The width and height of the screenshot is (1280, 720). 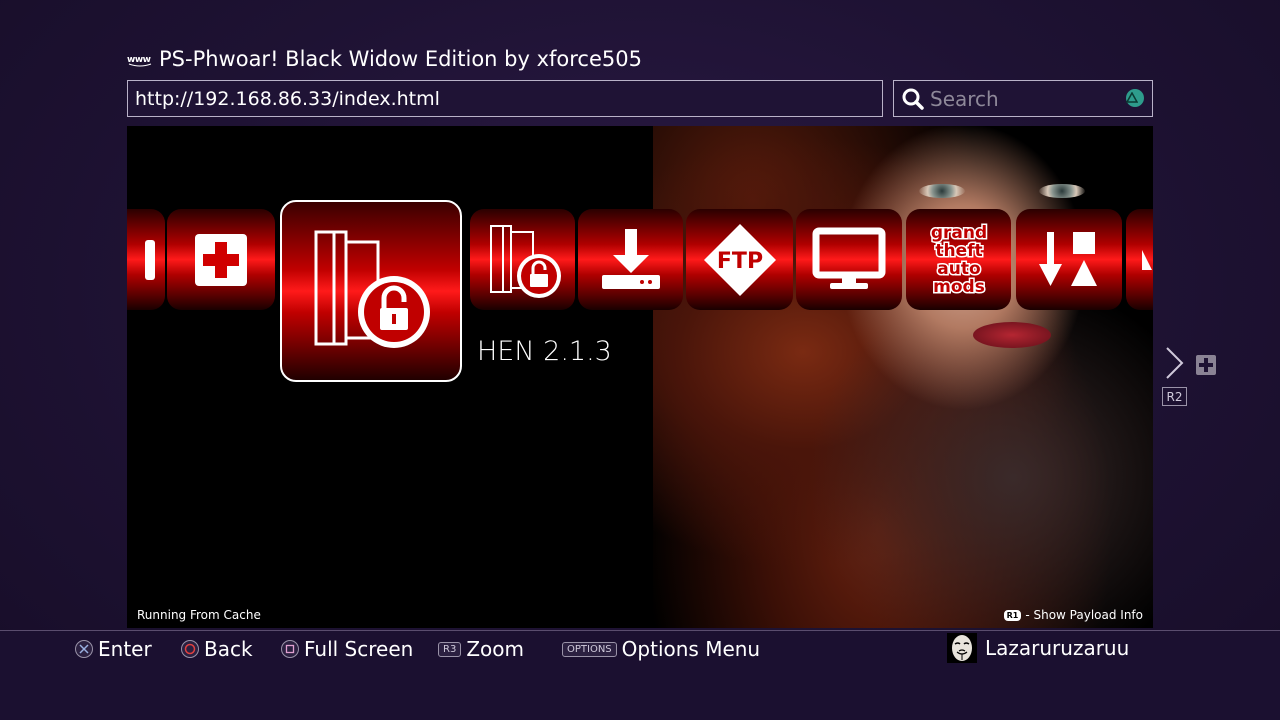 I want to click on www-icon: www, so click(x=140, y=59).